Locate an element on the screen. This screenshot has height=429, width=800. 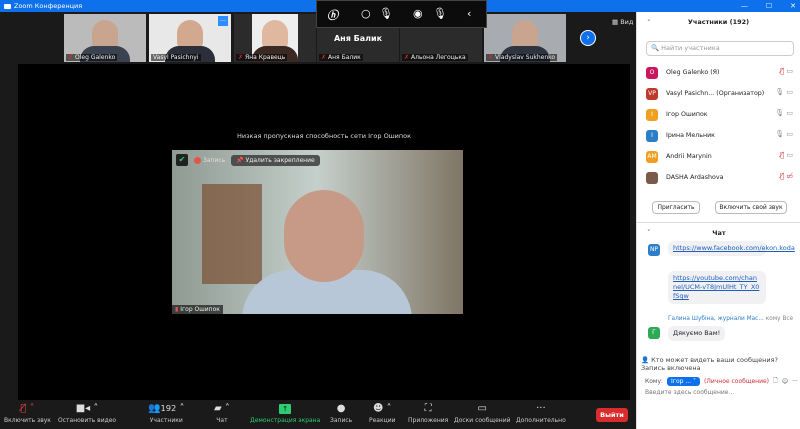
participant-row: І Ірина Мельник 🎙 ▭ is located at coordinates (718, 135).